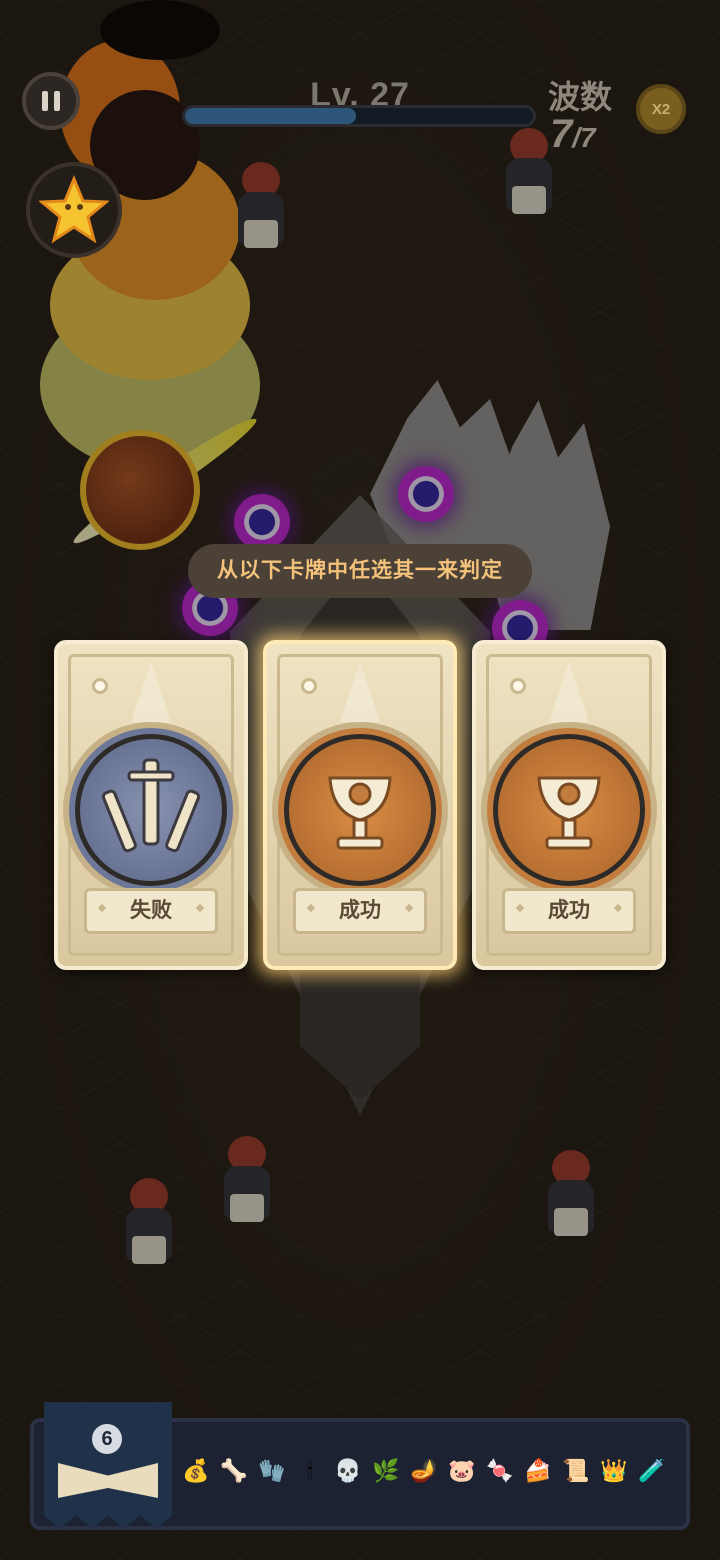  I want to click on skull-icon: 💀, so click(348, 1471).